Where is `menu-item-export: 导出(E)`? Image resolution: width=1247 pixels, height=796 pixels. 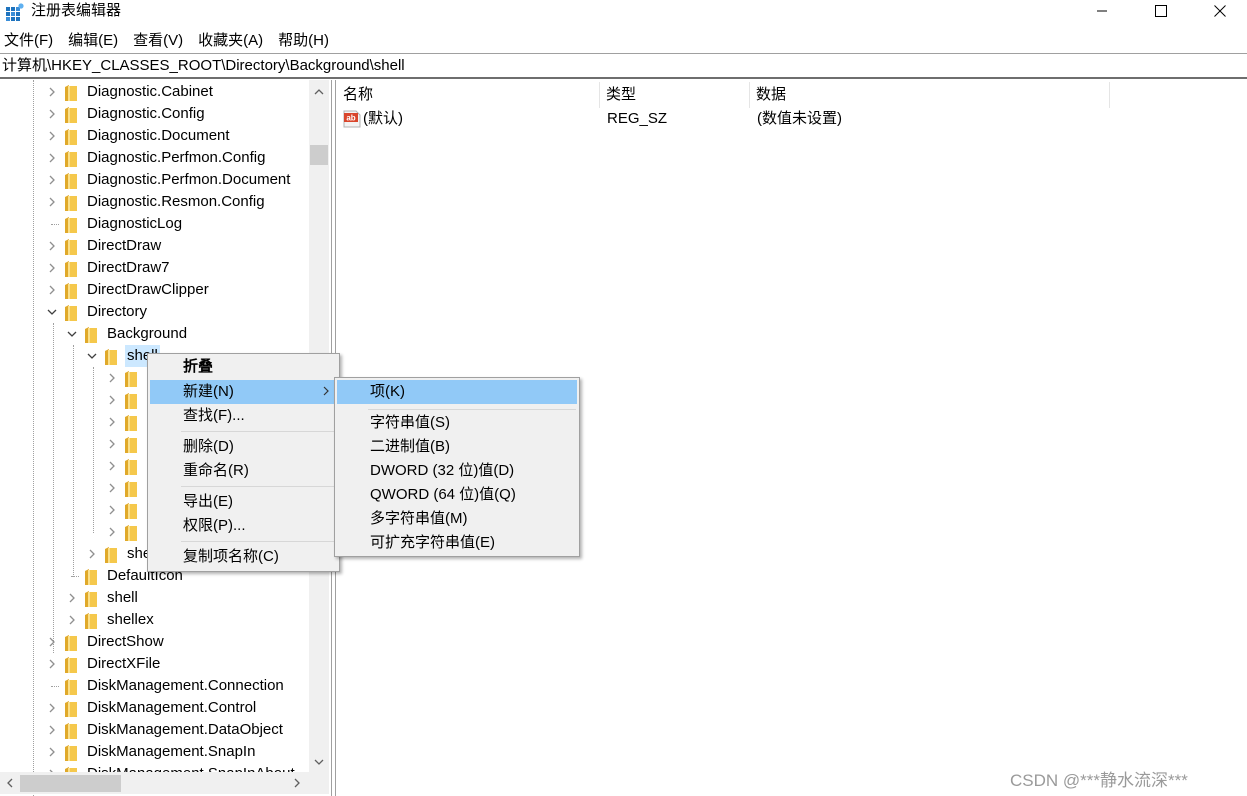
menu-item-export: 导出(E) is located at coordinates (243, 502).